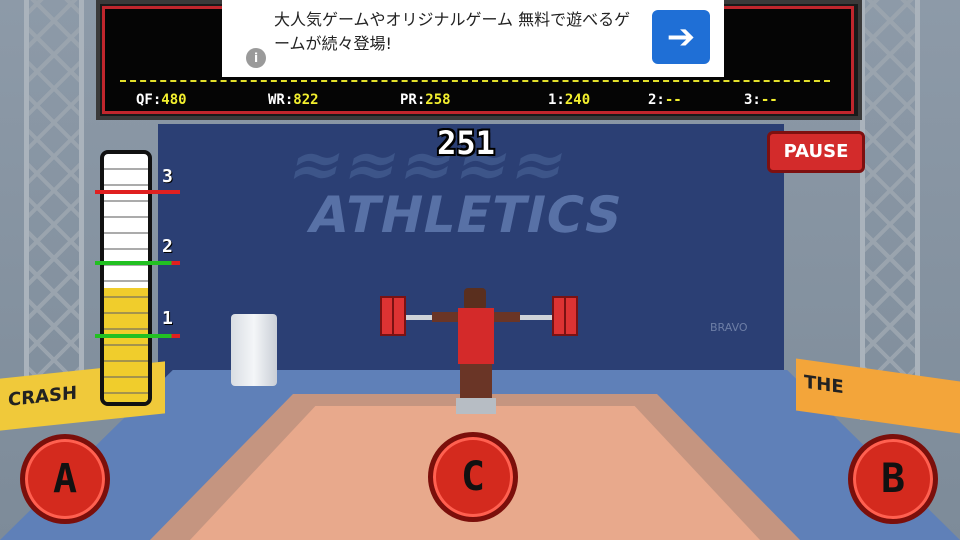  I want to click on ad-info-icon: i, so click(256, 58).